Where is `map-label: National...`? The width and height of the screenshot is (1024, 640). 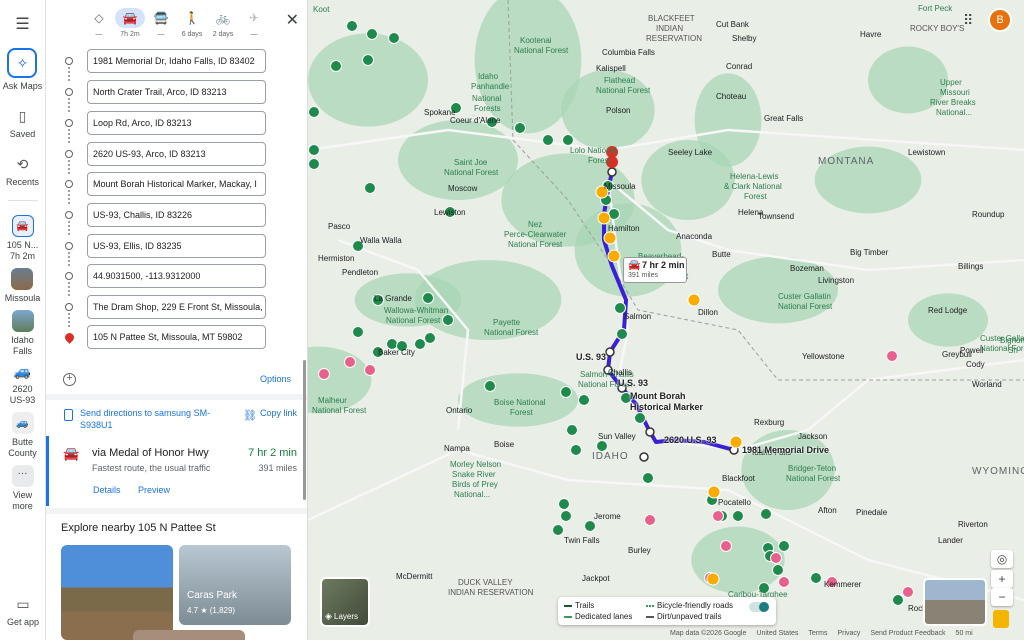 map-label: National... is located at coordinates (954, 112).